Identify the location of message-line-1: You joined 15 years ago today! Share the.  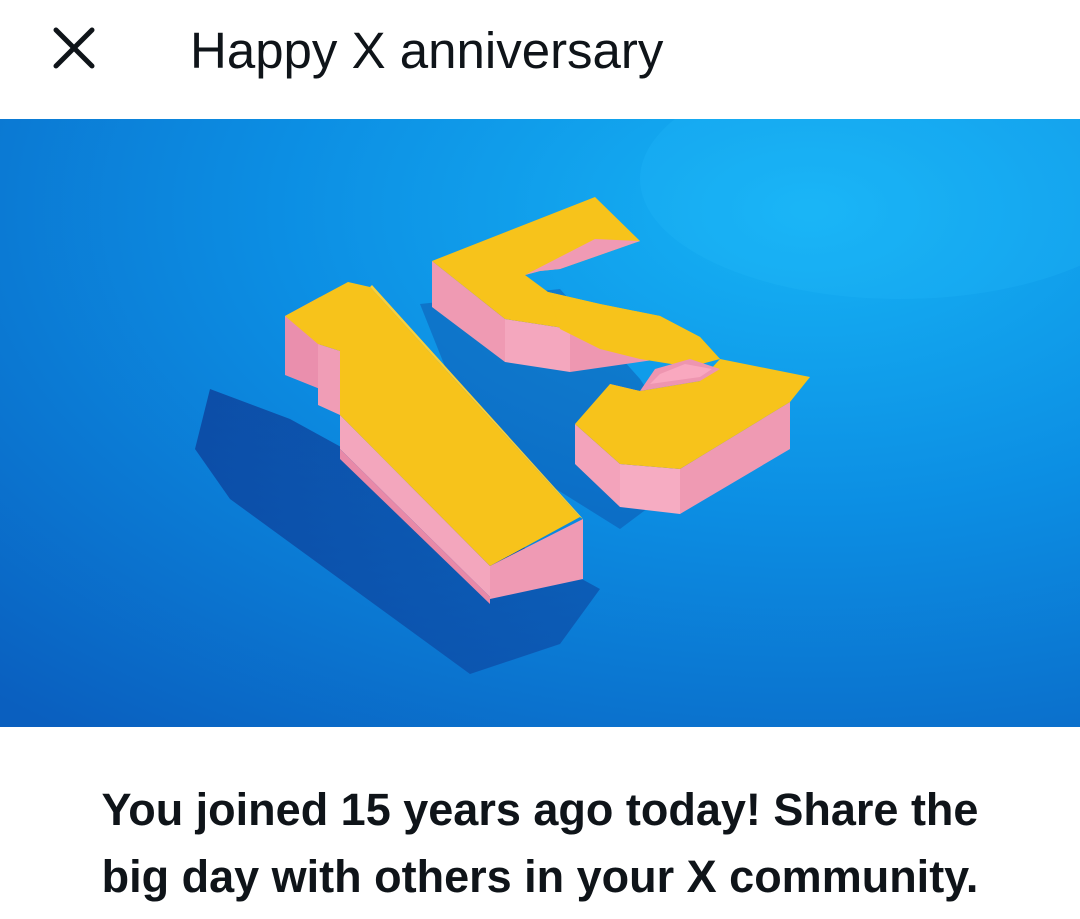
(540, 809).